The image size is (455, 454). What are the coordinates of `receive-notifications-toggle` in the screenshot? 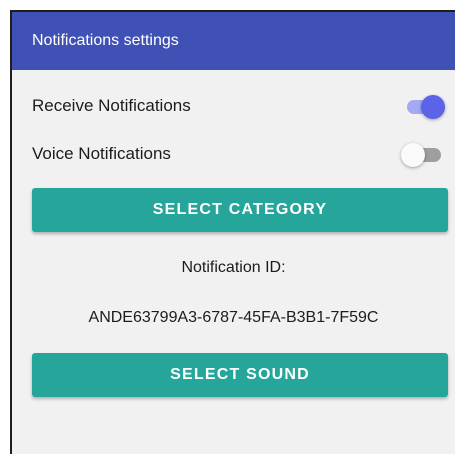 It's located at (423, 106).